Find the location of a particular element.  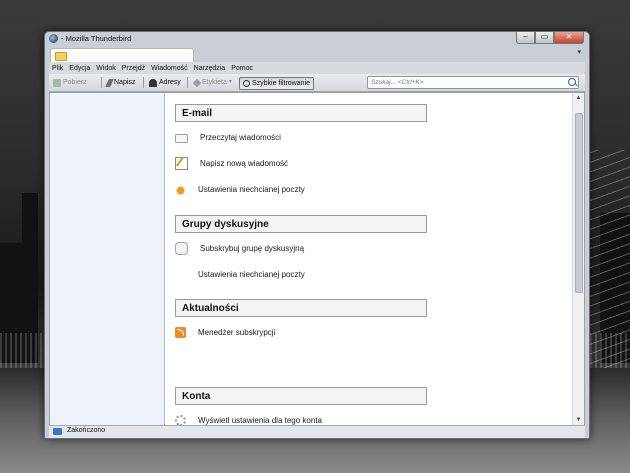

write-button: Napisz is located at coordinates (120, 82).